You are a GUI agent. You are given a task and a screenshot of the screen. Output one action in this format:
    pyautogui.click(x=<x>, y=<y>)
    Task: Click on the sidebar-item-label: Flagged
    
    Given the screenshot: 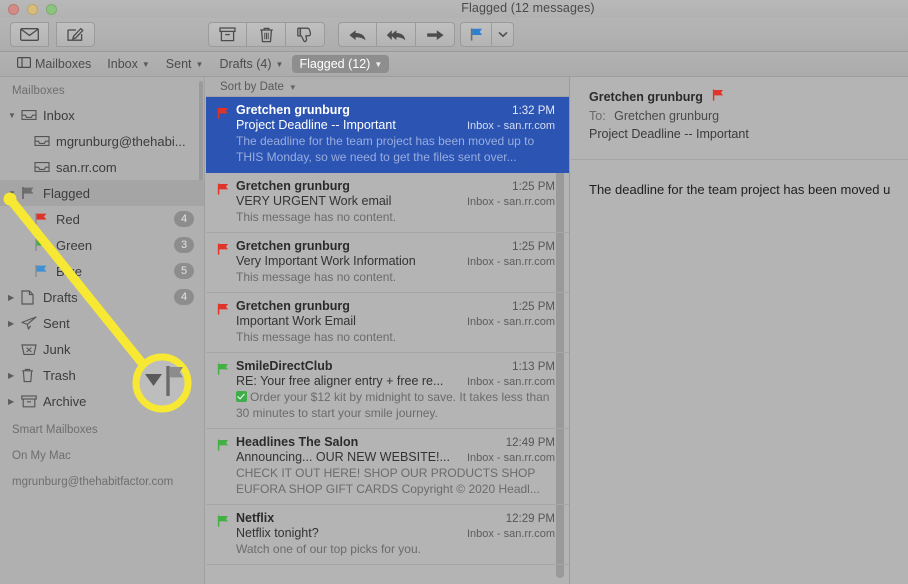 What is the action you would take?
    pyautogui.click(x=66, y=193)
    